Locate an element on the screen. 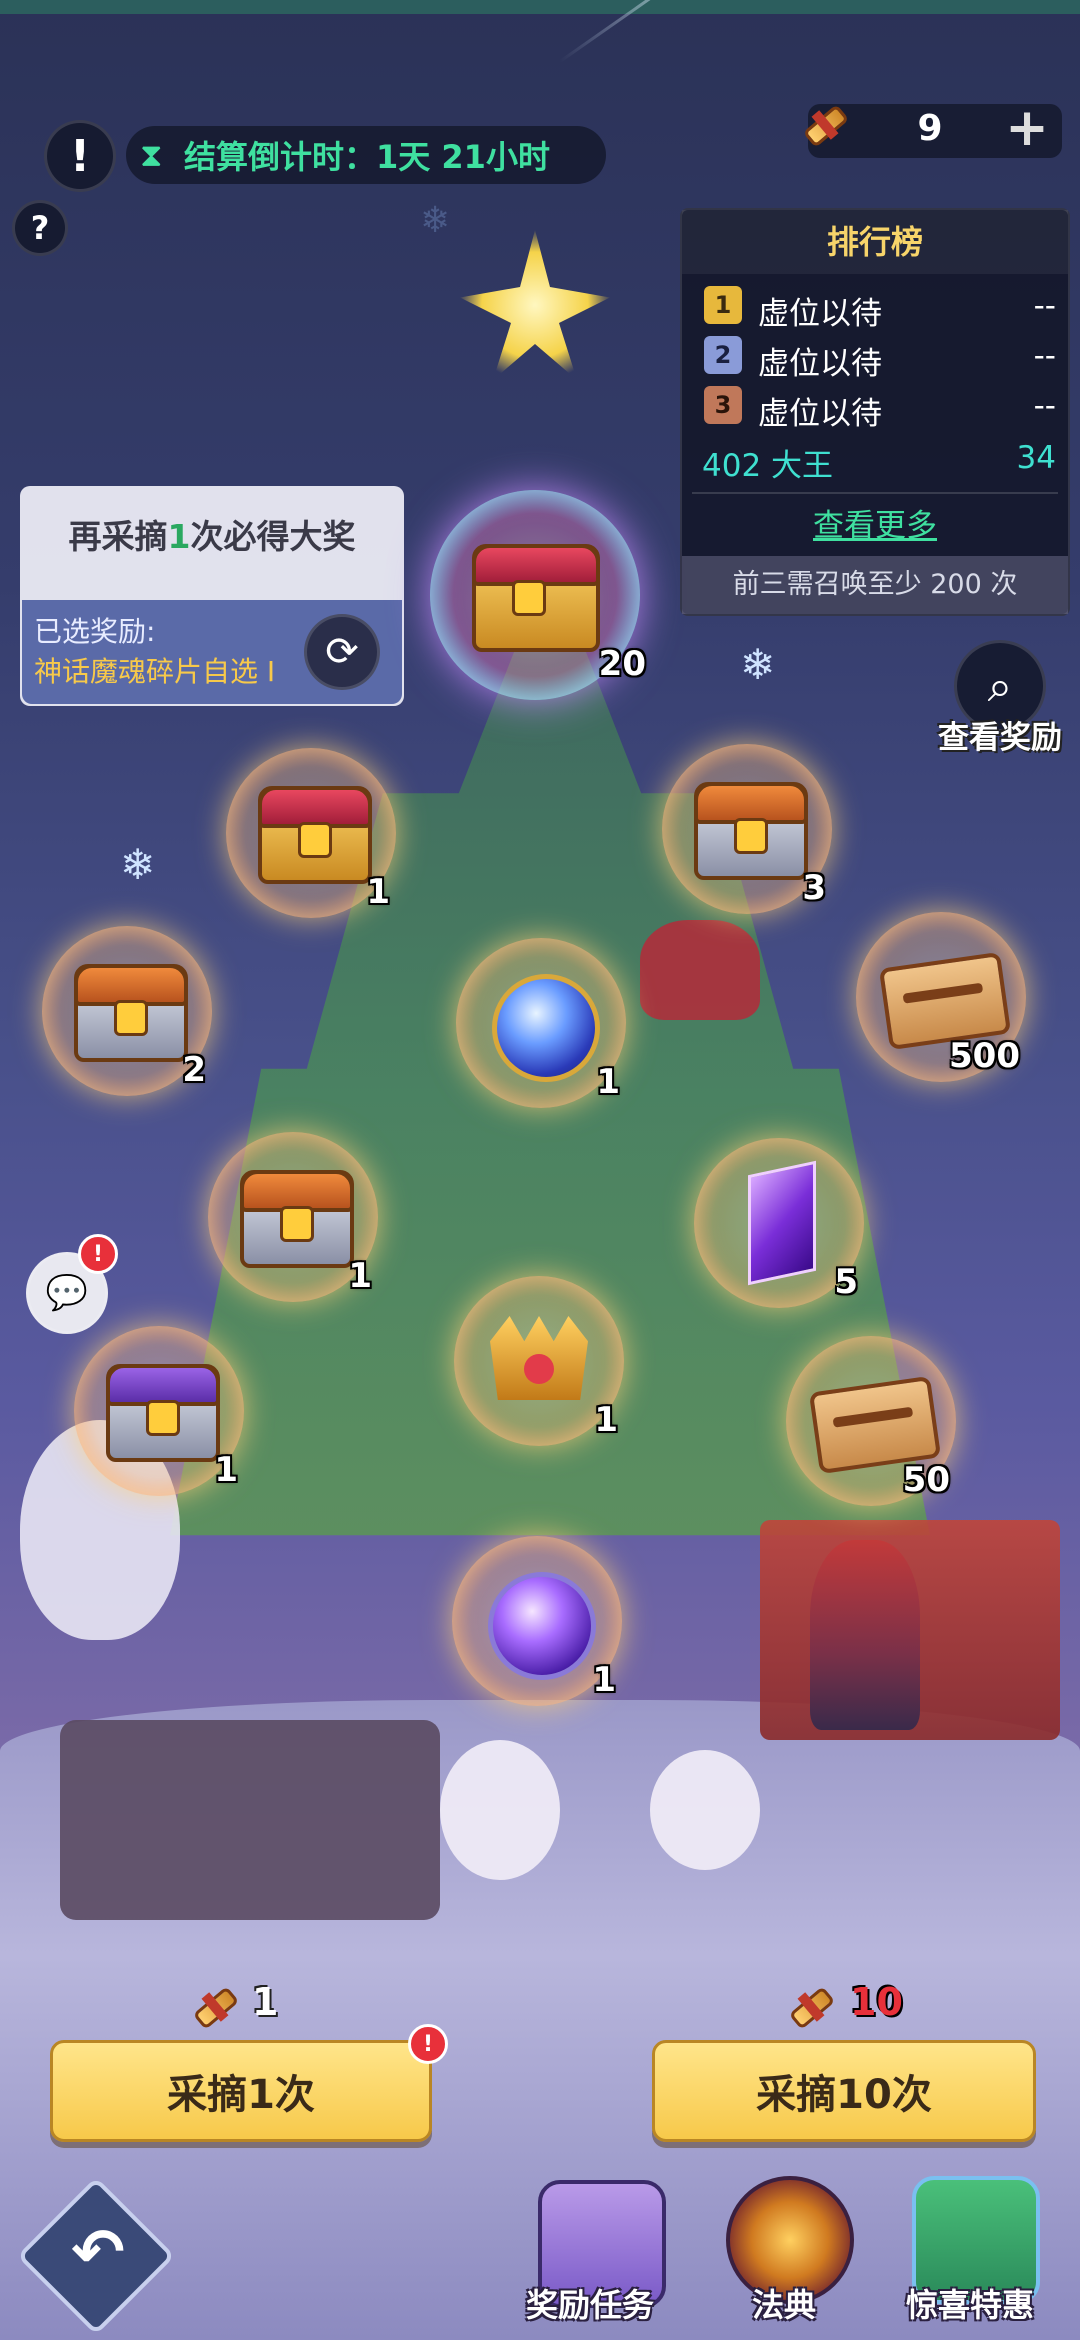 The image size is (1080, 2340). character-figure is located at coordinates (865, 1635).